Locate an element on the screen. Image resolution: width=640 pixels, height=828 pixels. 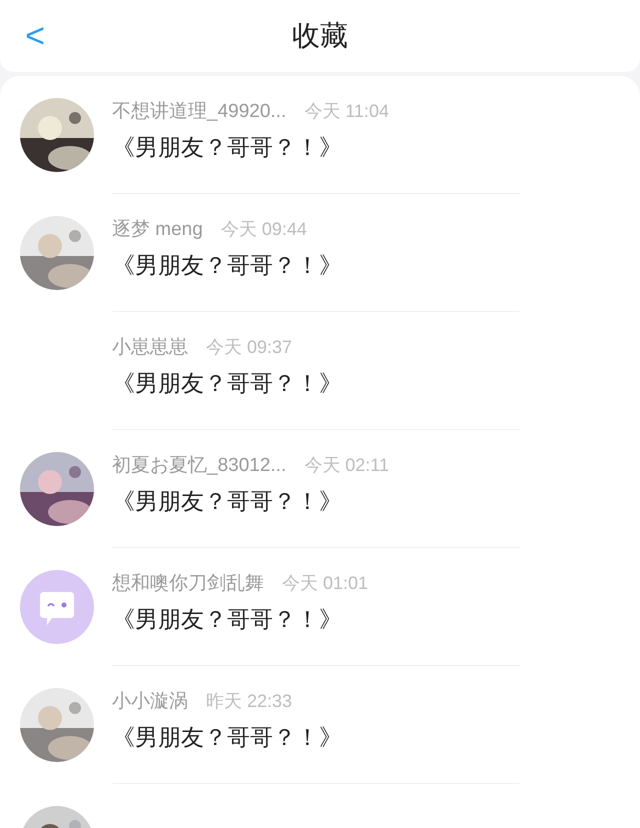
time-label: 今天 02:11 is located at coordinates (346, 465).